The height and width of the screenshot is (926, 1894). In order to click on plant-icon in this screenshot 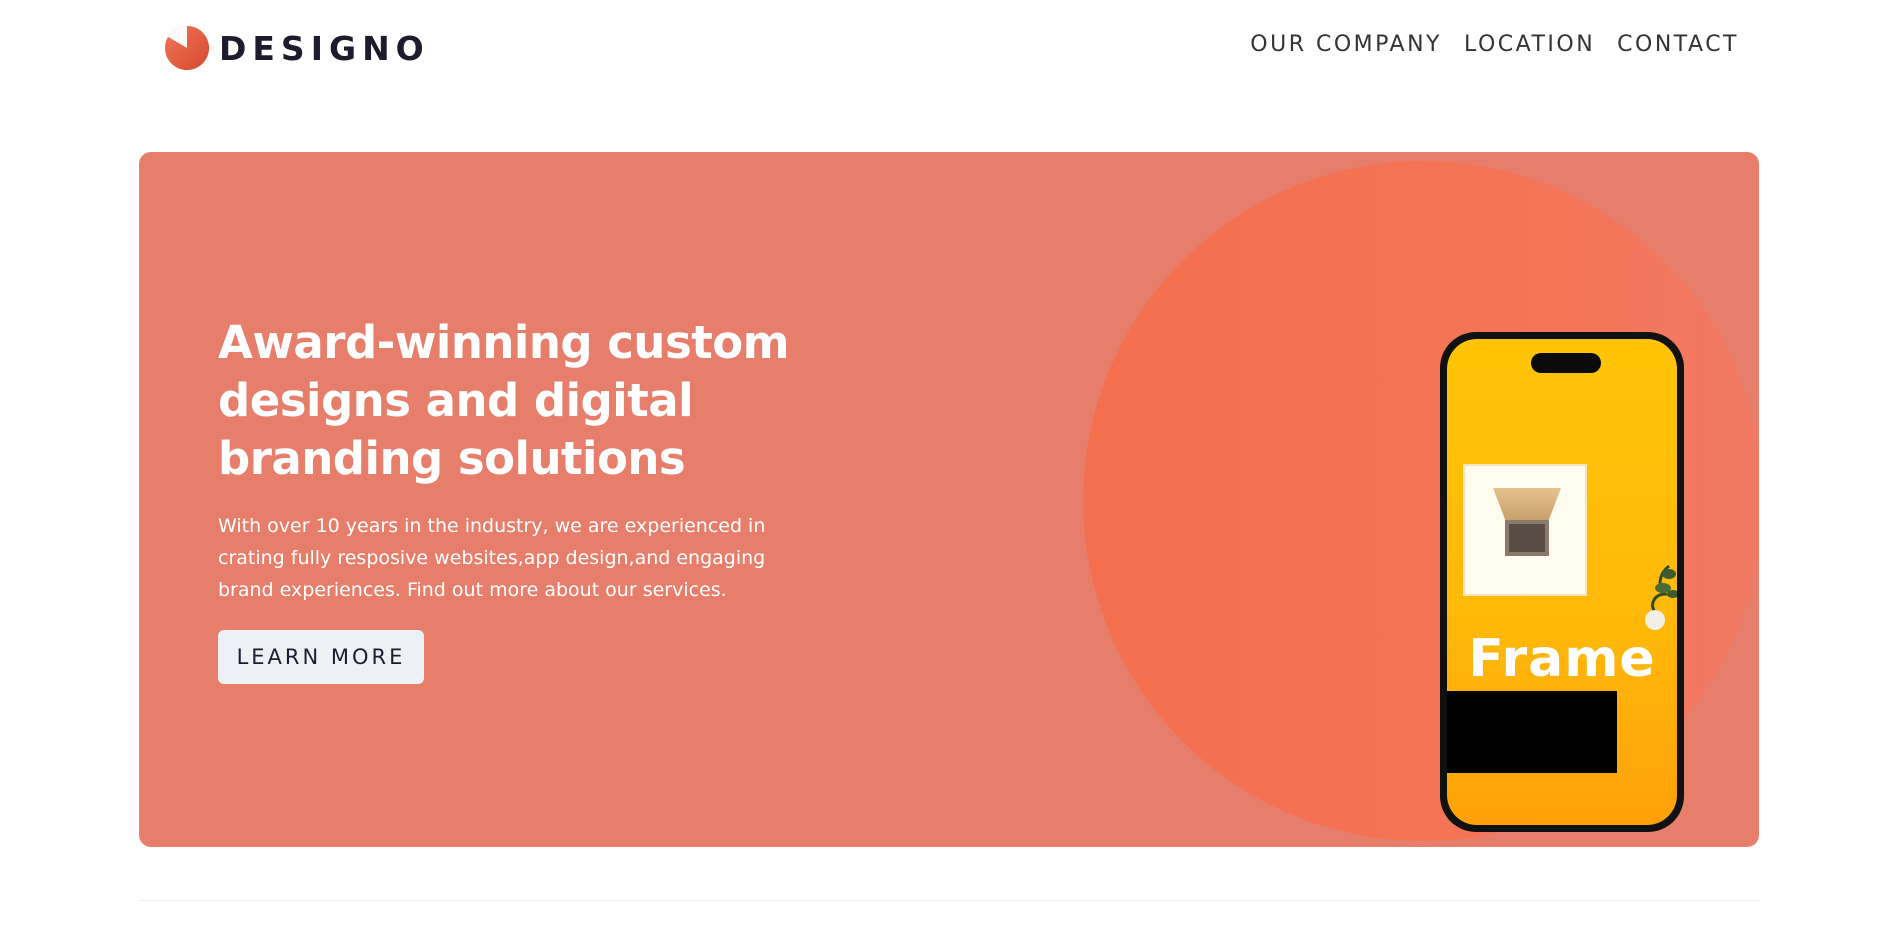, I will do `click(1661, 597)`.